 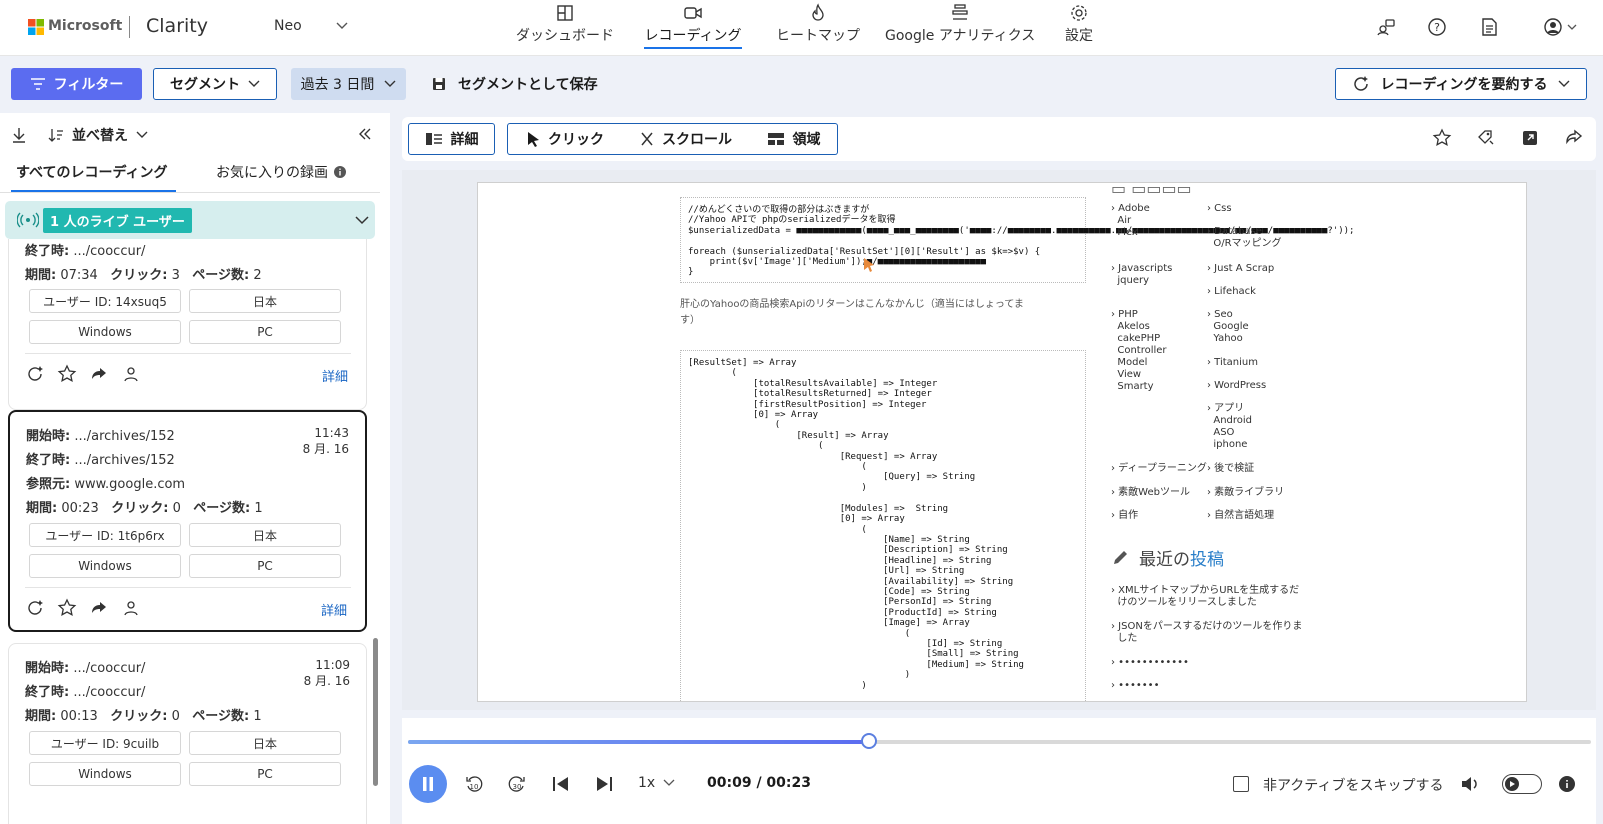 What do you see at coordinates (1437, 27) in the screenshot?
I see `help-icon: ?` at bounding box center [1437, 27].